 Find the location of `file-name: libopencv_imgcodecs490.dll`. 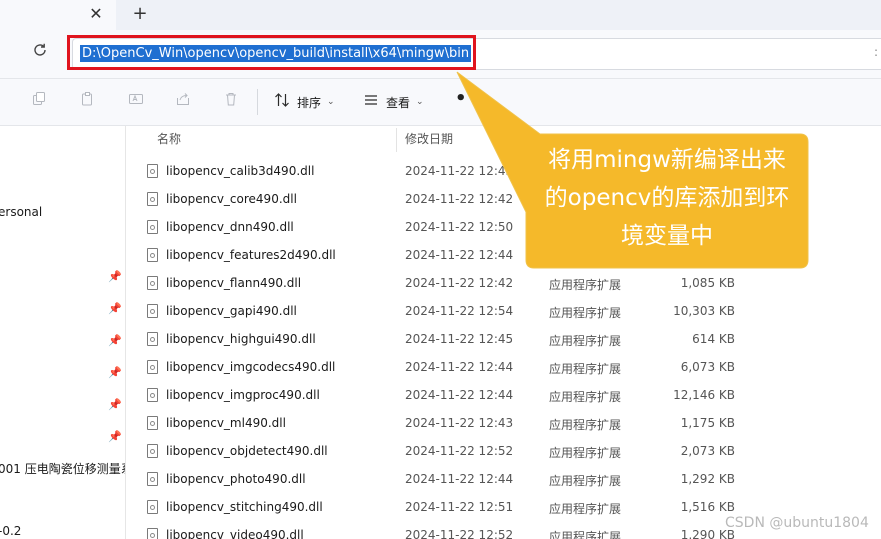

file-name: libopencv_imgcodecs490.dll is located at coordinates (251, 367).